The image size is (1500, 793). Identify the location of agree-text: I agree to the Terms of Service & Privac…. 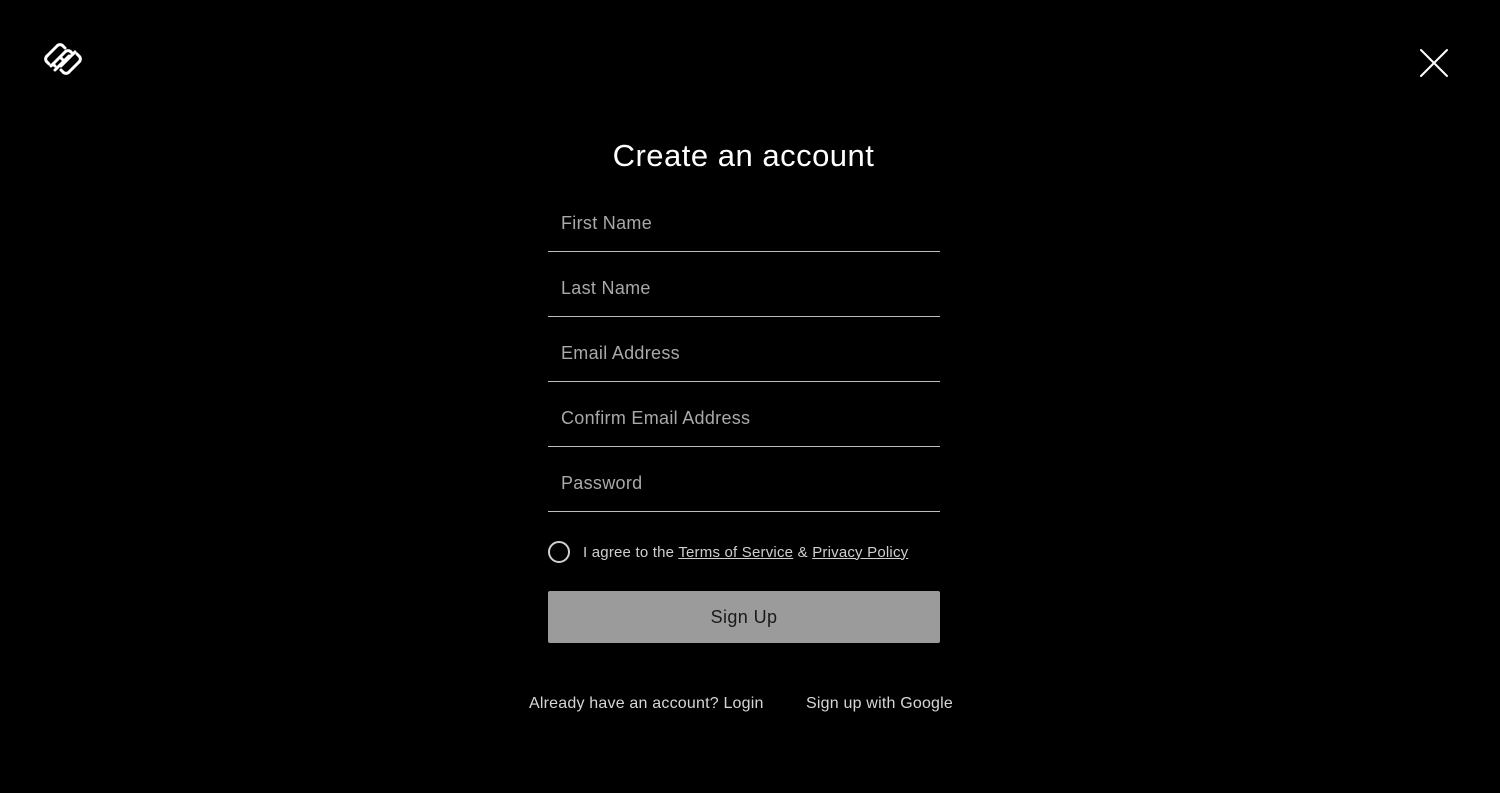
(745, 552).